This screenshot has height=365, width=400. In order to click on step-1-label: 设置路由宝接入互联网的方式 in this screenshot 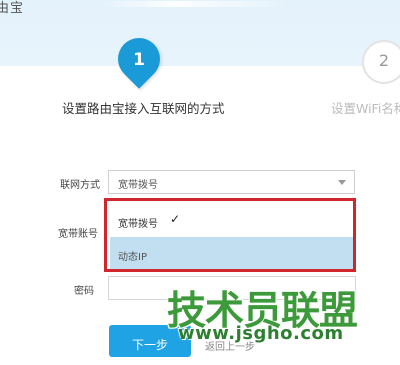, I will do `click(143, 108)`.